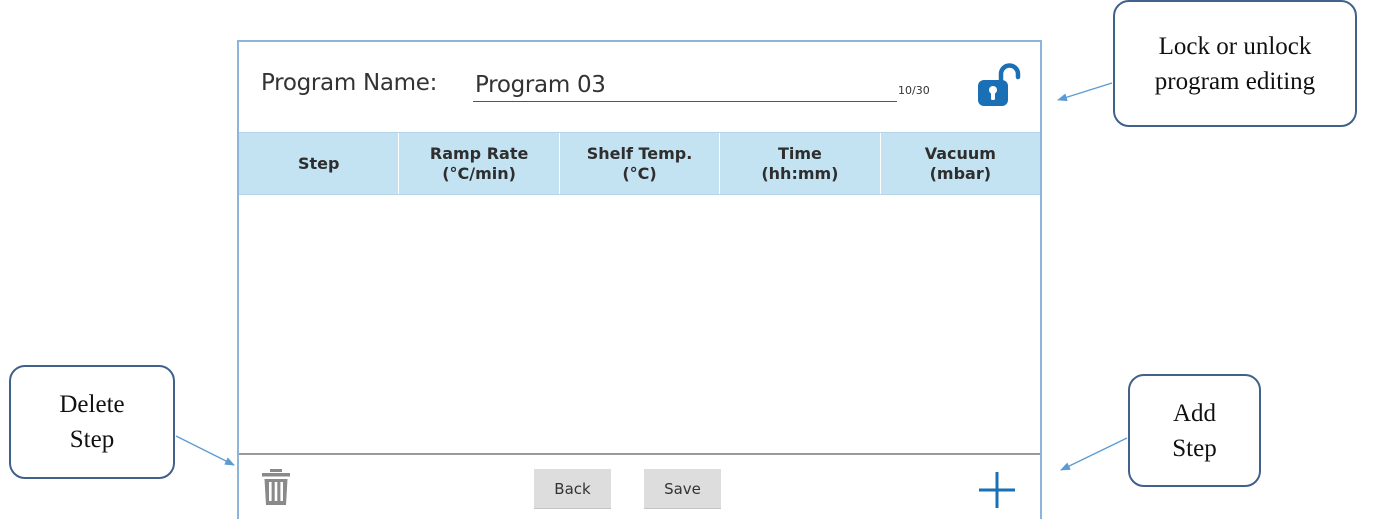 Image resolution: width=1388 pixels, height=519 pixels. What do you see at coordinates (997, 490) in the screenshot?
I see `plus-icon` at bounding box center [997, 490].